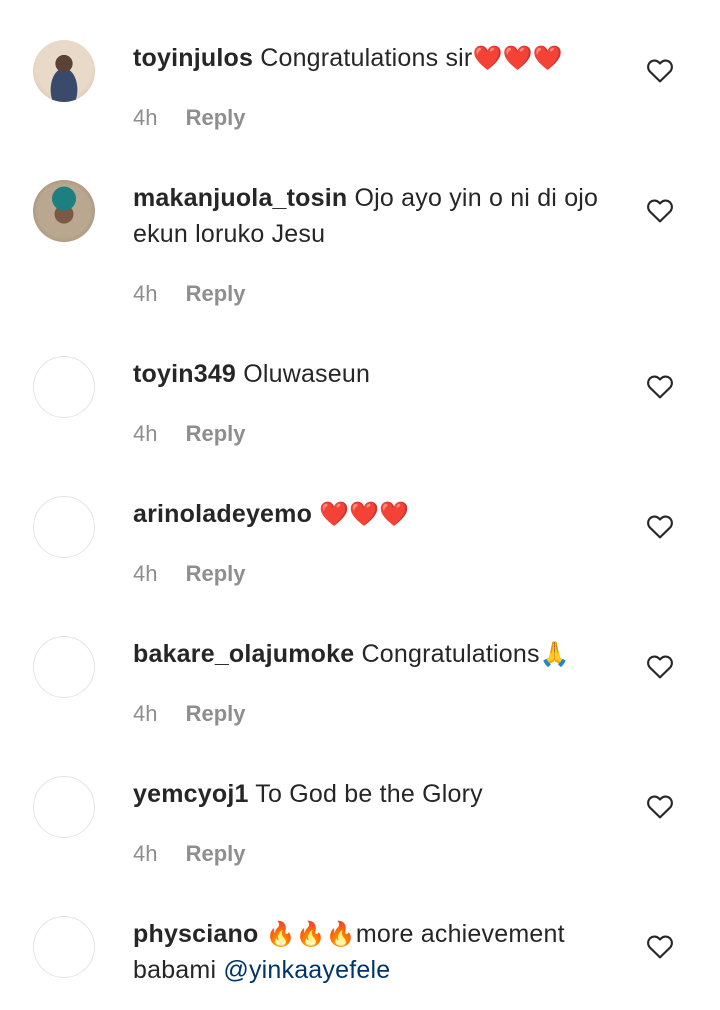 The height and width of the screenshot is (1010, 720). Describe the element at coordinates (195, 934) in the screenshot. I see `username: physciano` at that location.